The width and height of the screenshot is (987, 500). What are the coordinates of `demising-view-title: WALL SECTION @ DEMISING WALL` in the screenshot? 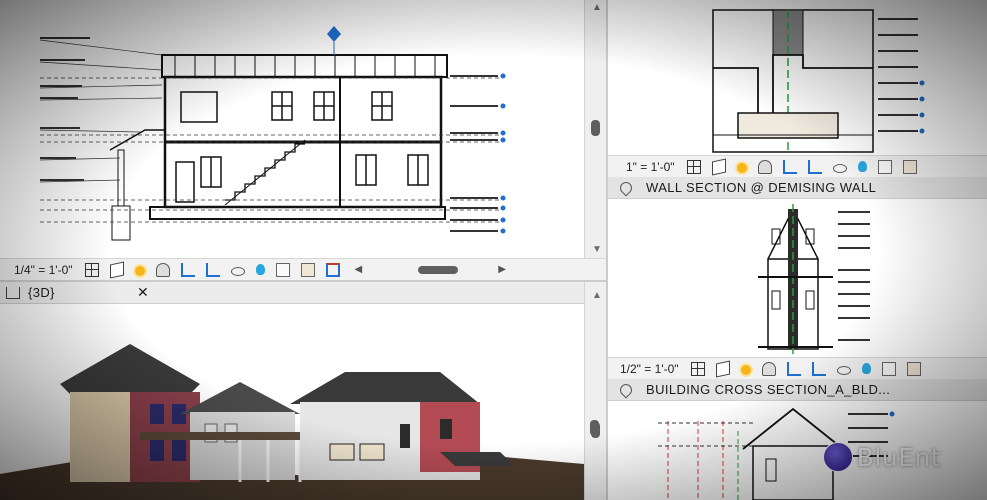 It's located at (761, 187).